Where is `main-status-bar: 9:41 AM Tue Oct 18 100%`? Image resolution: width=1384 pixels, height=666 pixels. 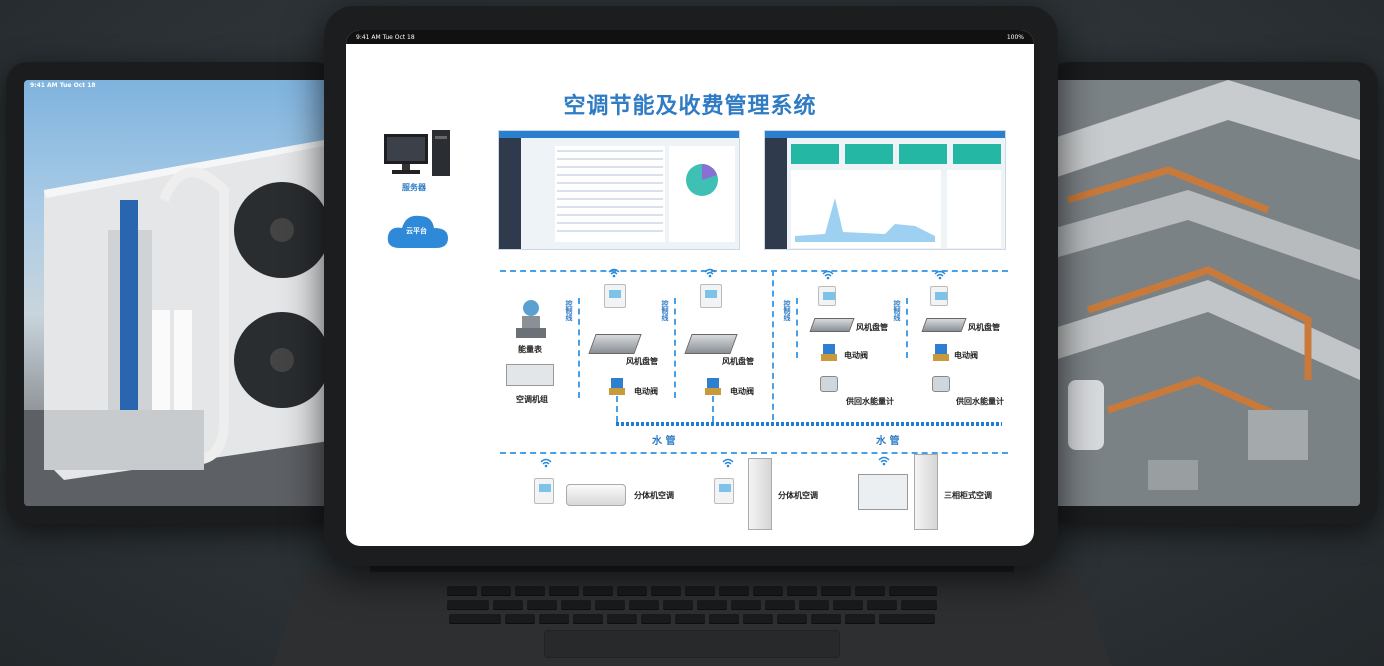
main-status-bar: 9:41 AM Tue Oct 18 100% is located at coordinates (690, 37).